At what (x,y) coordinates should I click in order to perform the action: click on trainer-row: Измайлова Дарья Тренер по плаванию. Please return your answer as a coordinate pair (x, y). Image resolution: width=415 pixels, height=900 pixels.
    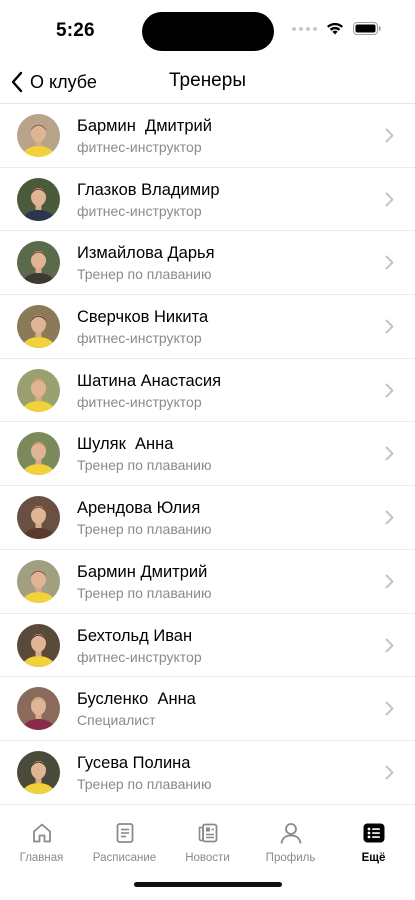
    Looking at the image, I should click on (207, 263).